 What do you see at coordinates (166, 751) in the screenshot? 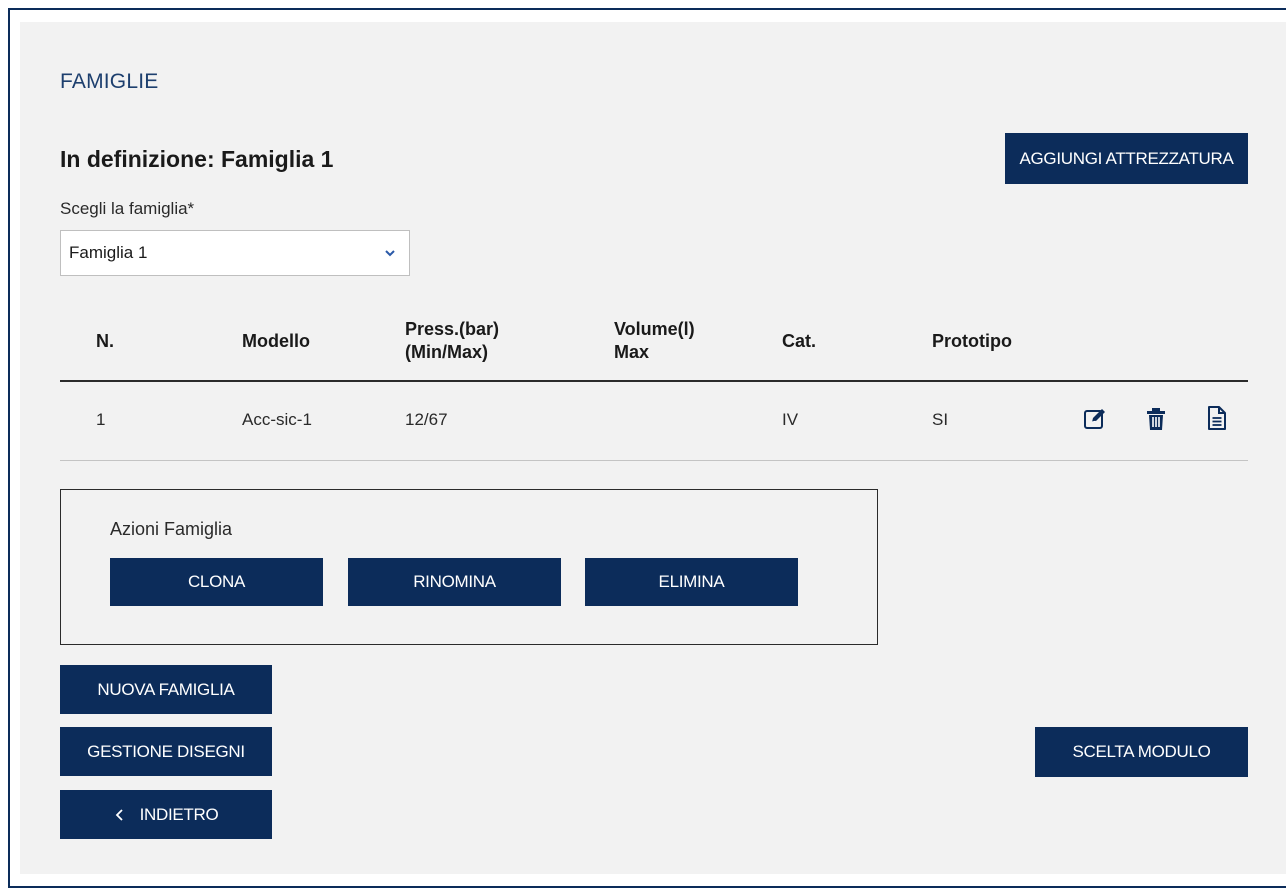
I see `manage-drawings-button: GESTIONE DISEGNI` at bounding box center [166, 751].